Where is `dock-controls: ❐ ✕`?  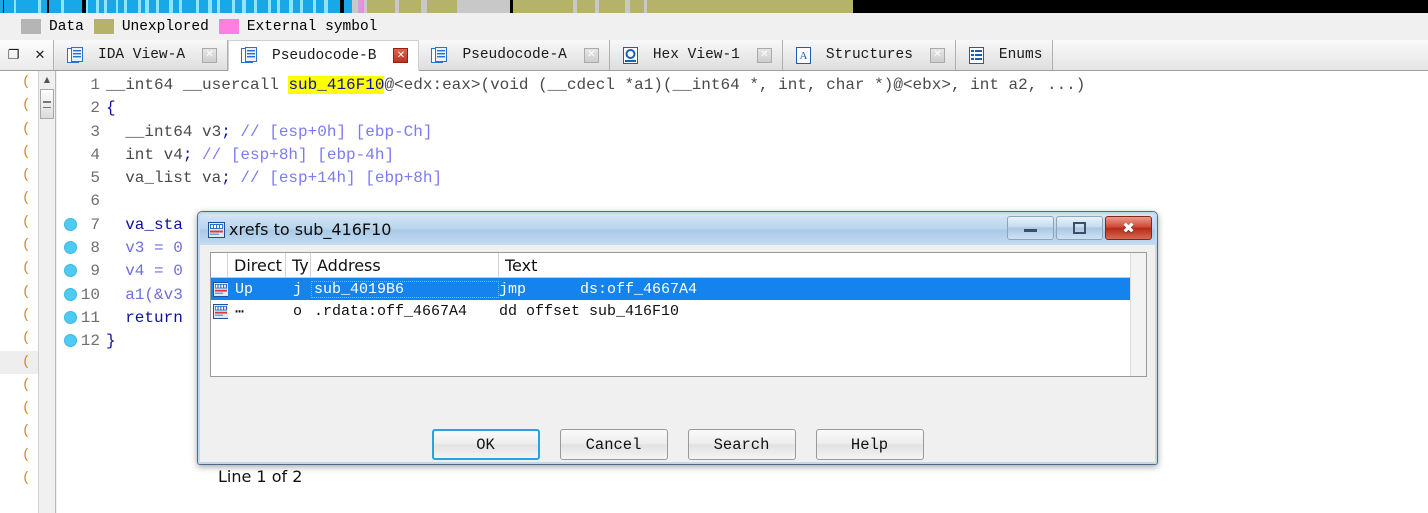 dock-controls: ❐ ✕ is located at coordinates (27, 55).